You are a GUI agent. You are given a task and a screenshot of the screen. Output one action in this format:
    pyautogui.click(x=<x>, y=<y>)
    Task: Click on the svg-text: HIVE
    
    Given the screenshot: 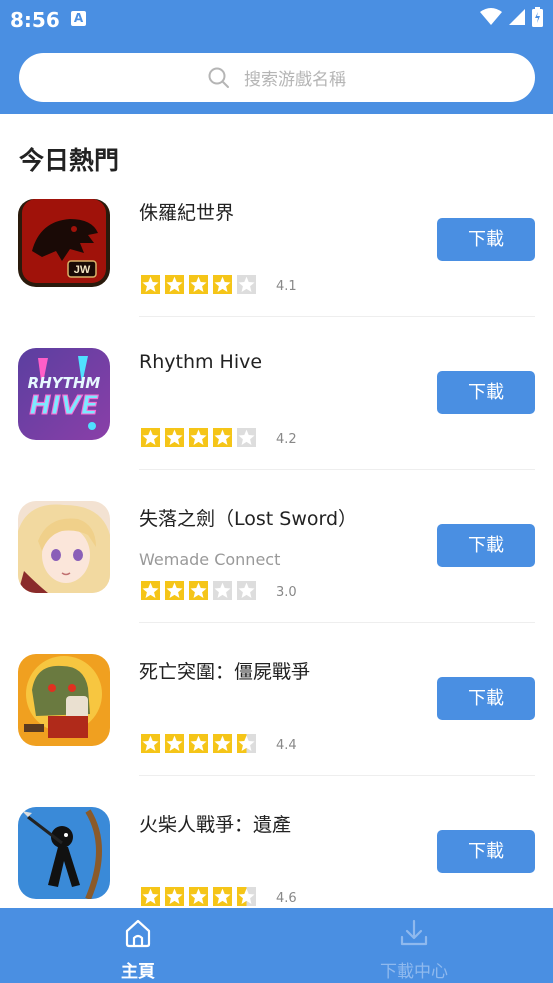 What is the action you would take?
    pyautogui.click(x=64, y=406)
    